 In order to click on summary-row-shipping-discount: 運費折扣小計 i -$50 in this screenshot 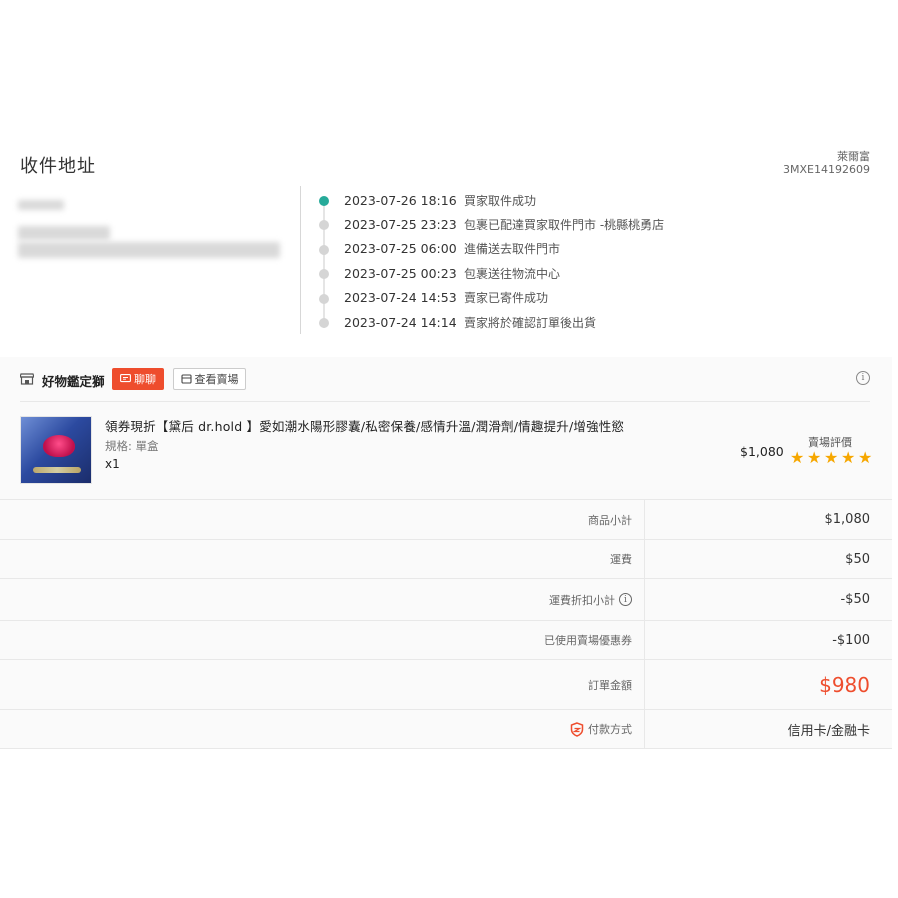, I will do `click(446, 600)`.